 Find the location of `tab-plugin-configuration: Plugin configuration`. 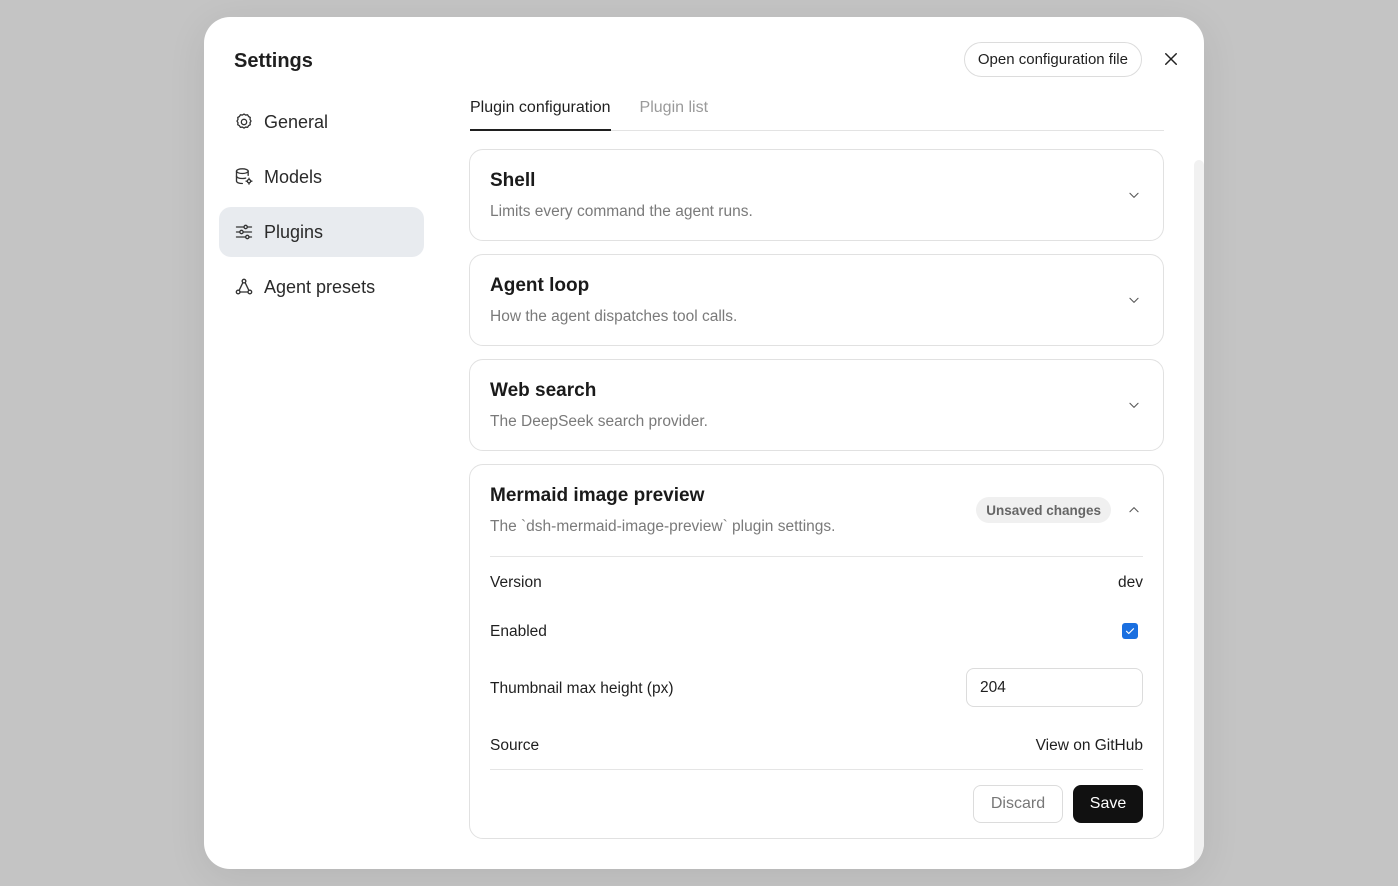

tab-plugin-configuration: Plugin configuration is located at coordinates (540, 114).